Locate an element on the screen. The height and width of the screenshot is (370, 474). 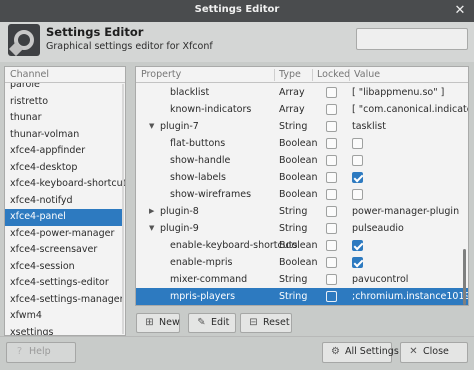
close-button: ✕ Close is located at coordinates (434, 352).